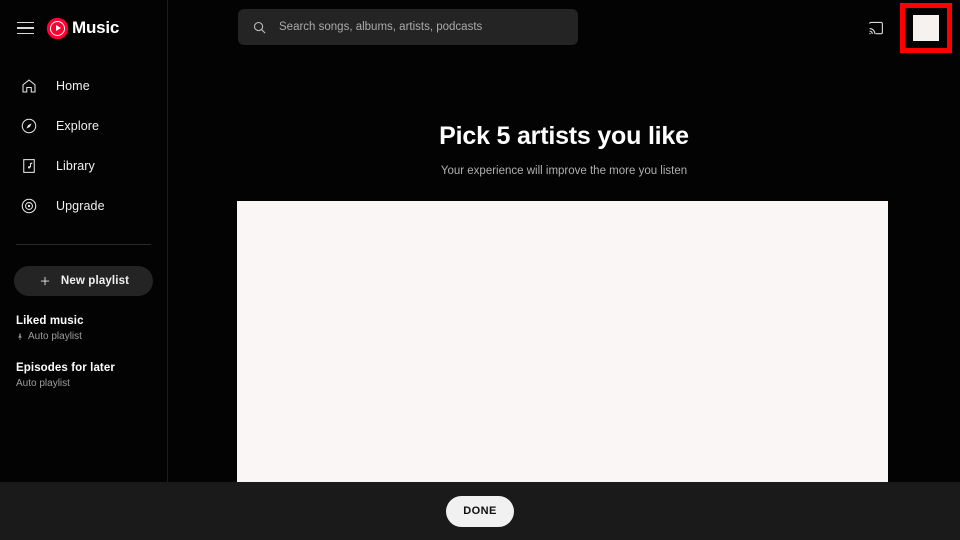 This screenshot has height=540, width=960. I want to click on playlist-item-episodes-for-later: Episodes for later Auto playlist, so click(91, 375).